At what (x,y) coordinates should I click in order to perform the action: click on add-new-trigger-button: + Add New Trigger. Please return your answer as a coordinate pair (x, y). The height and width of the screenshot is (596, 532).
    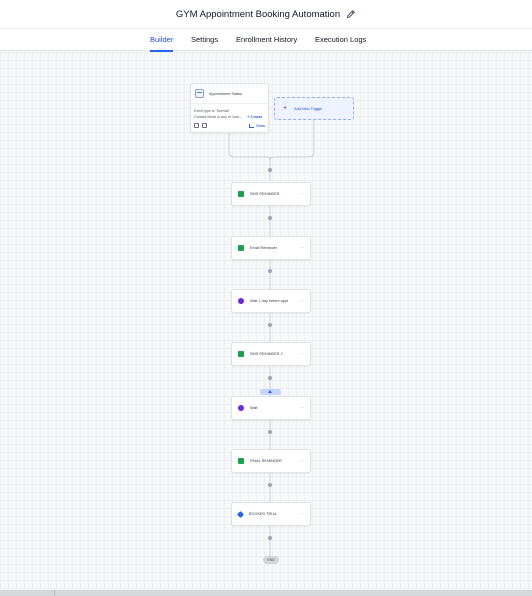
    Looking at the image, I should click on (314, 108).